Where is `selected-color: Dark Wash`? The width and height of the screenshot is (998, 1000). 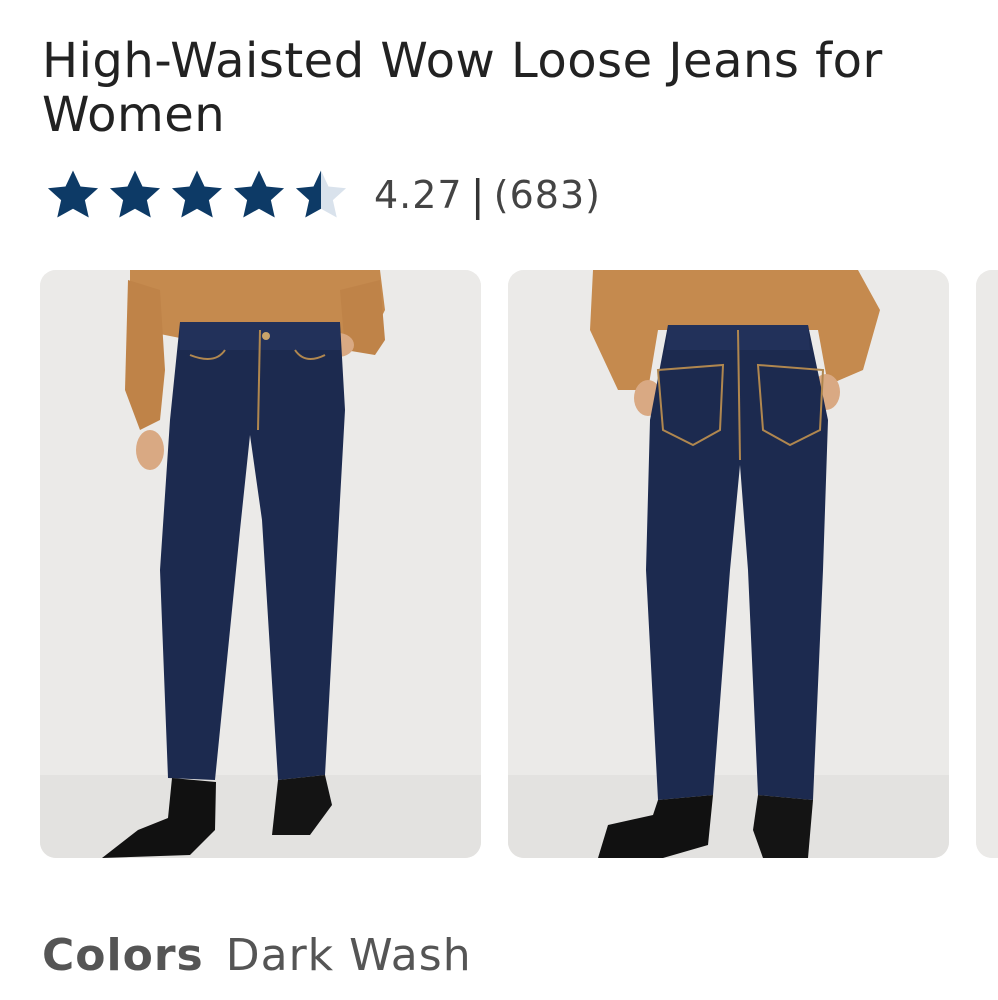 selected-color: Dark Wash is located at coordinates (348, 955).